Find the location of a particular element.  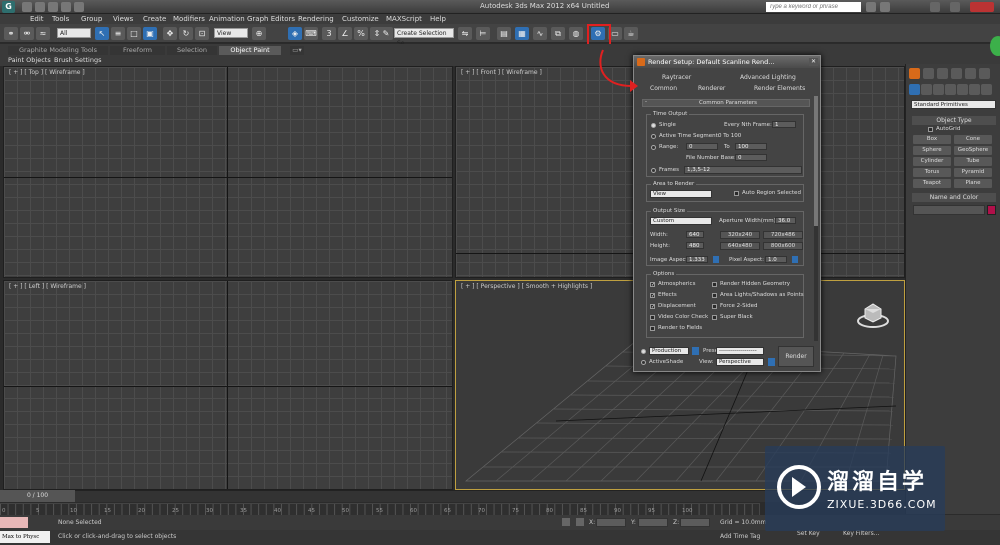

pivot-center-icon: ⊕ is located at coordinates (259, 33).